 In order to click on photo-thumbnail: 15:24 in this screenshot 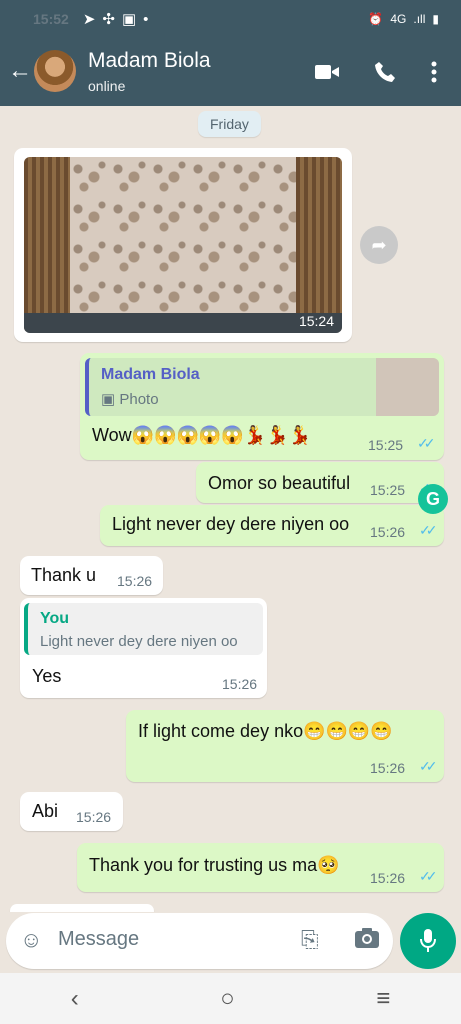, I will do `click(183, 245)`.